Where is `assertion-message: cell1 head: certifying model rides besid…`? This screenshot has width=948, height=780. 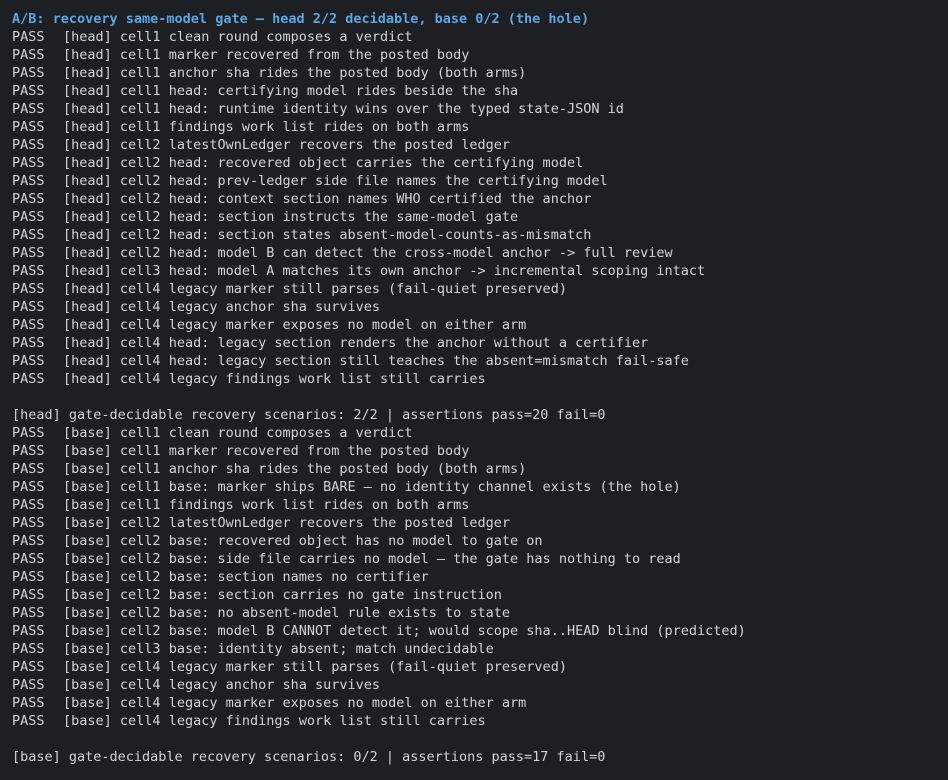 assertion-message: cell1 head: certifying model rides besid… is located at coordinates (319, 91).